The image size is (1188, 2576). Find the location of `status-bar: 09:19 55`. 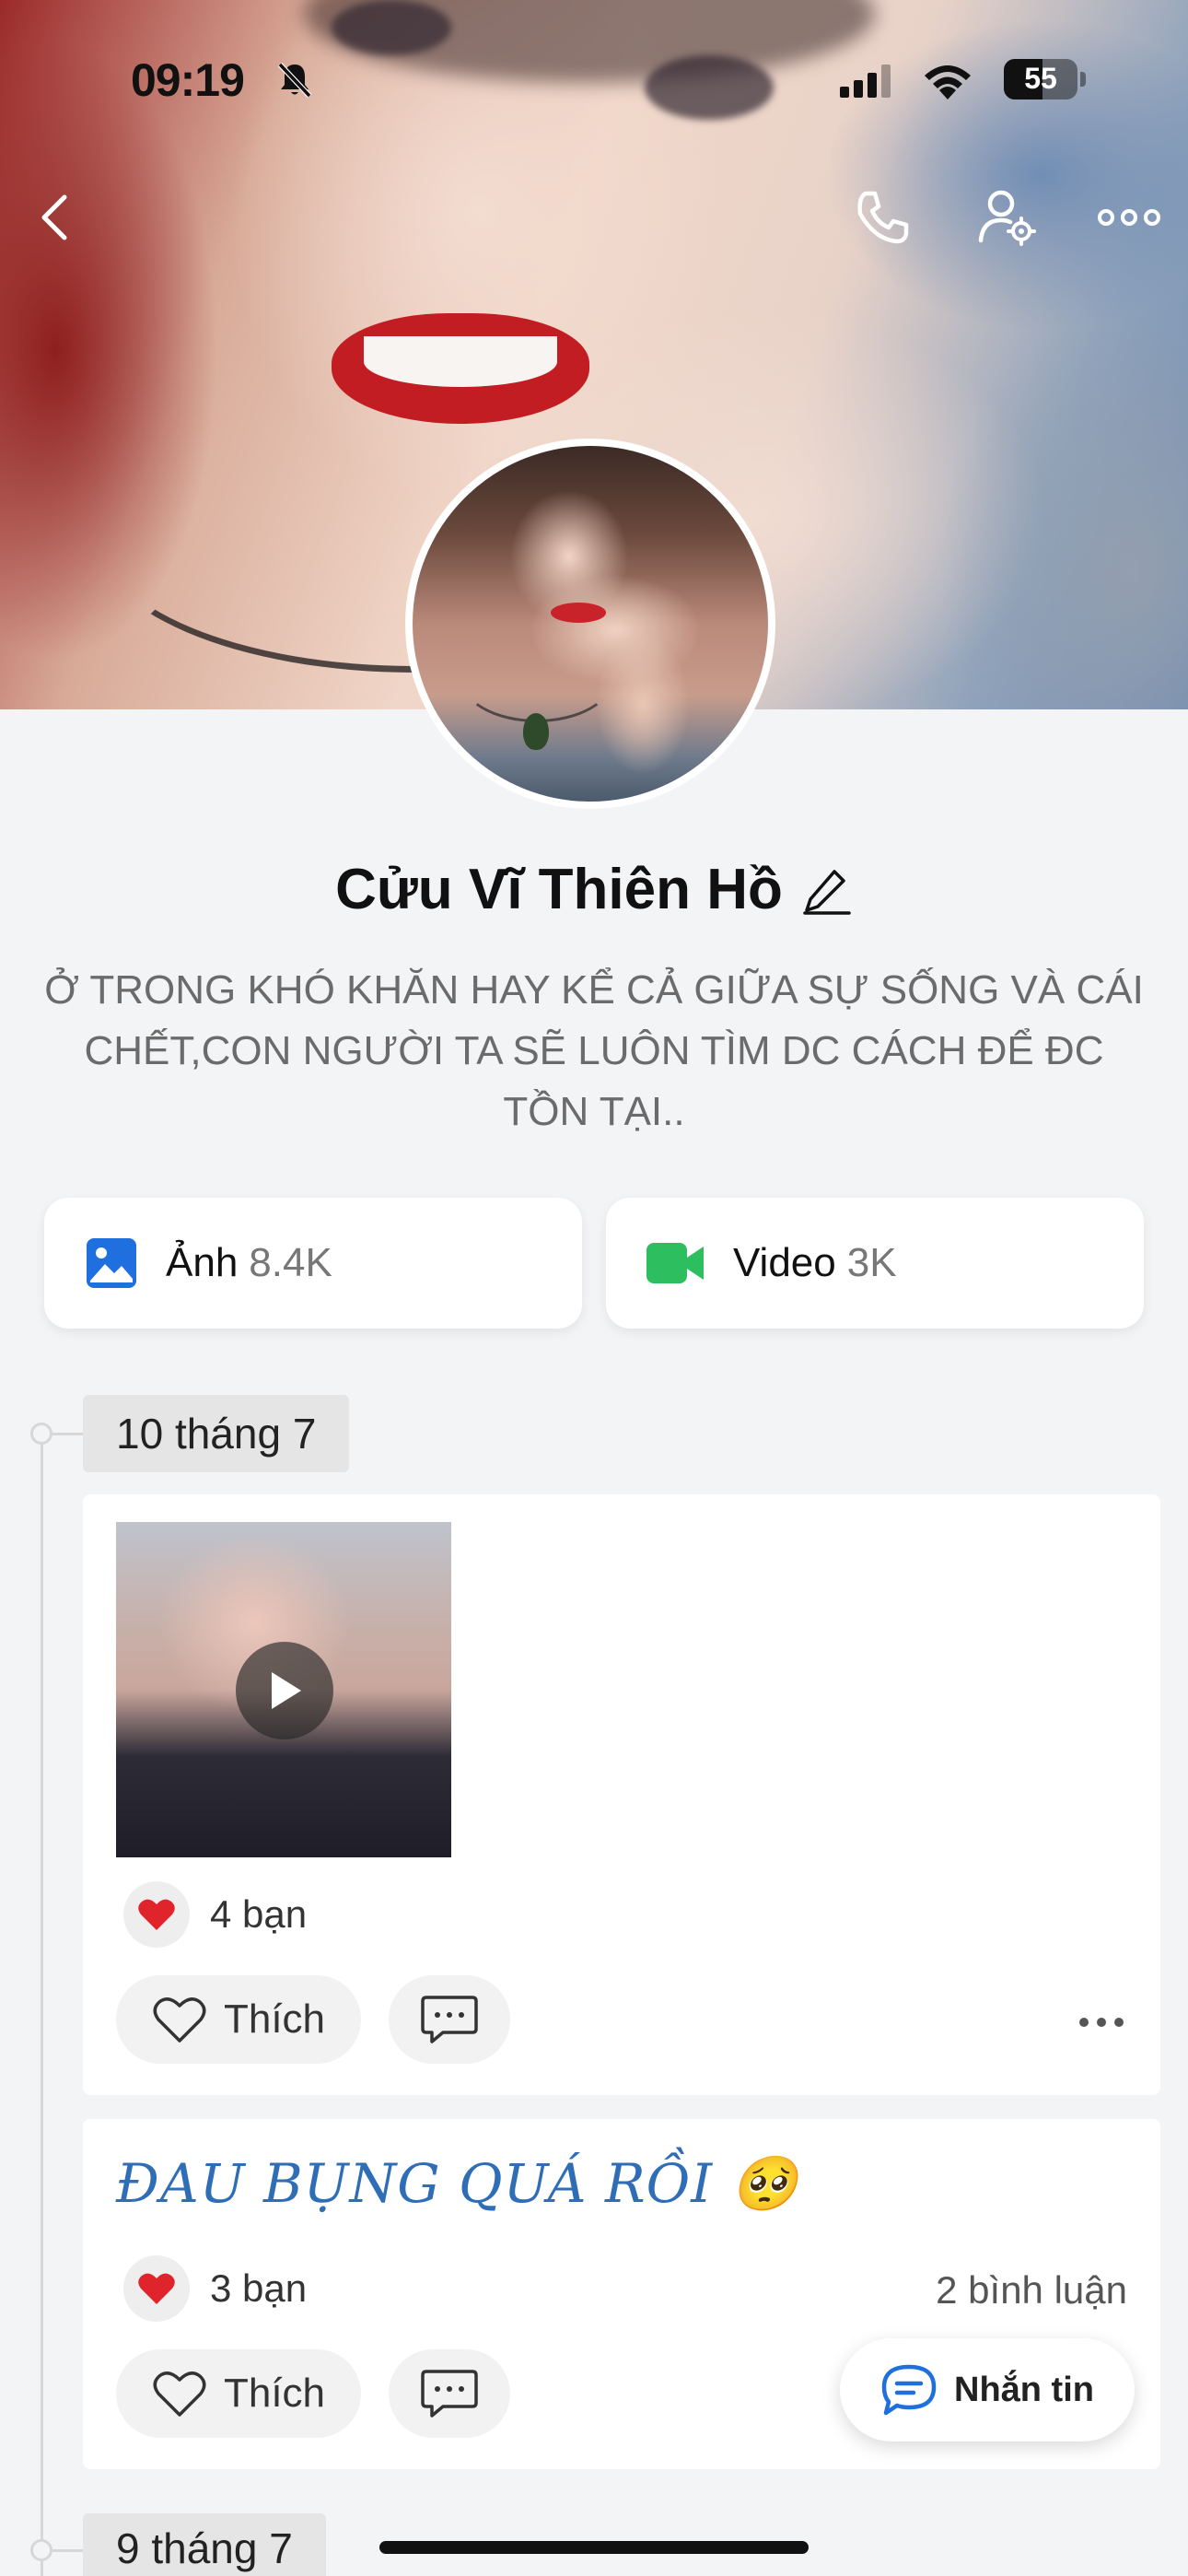

status-bar: 09:19 55 is located at coordinates (594, 78).